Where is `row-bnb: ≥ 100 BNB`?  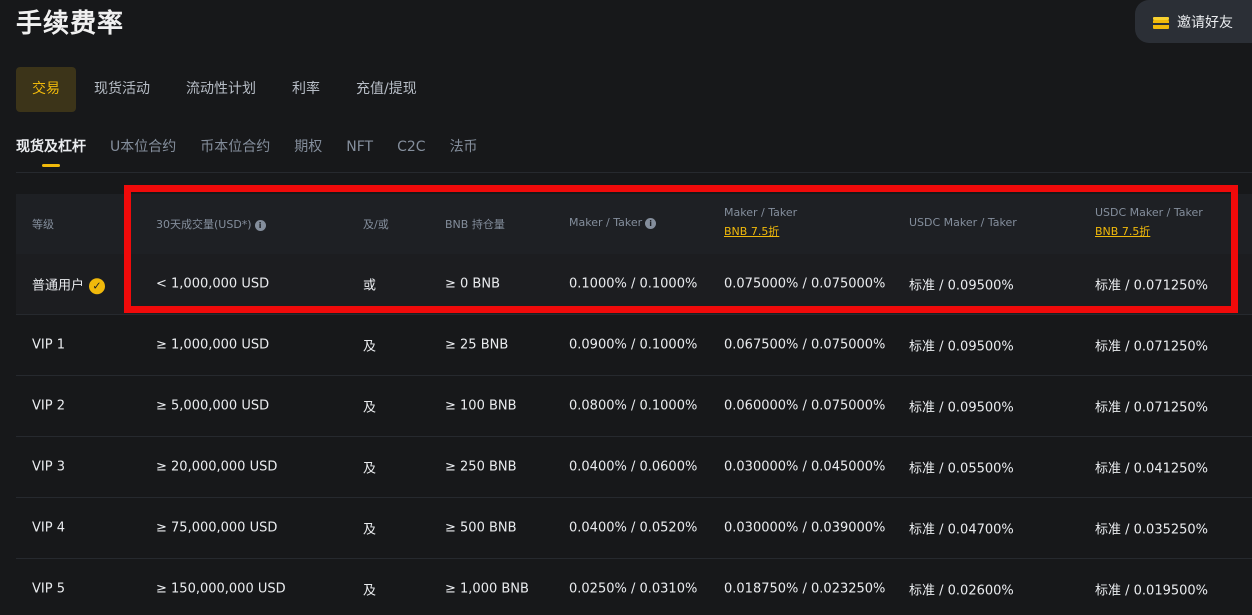 row-bnb: ≥ 100 BNB is located at coordinates (481, 406).